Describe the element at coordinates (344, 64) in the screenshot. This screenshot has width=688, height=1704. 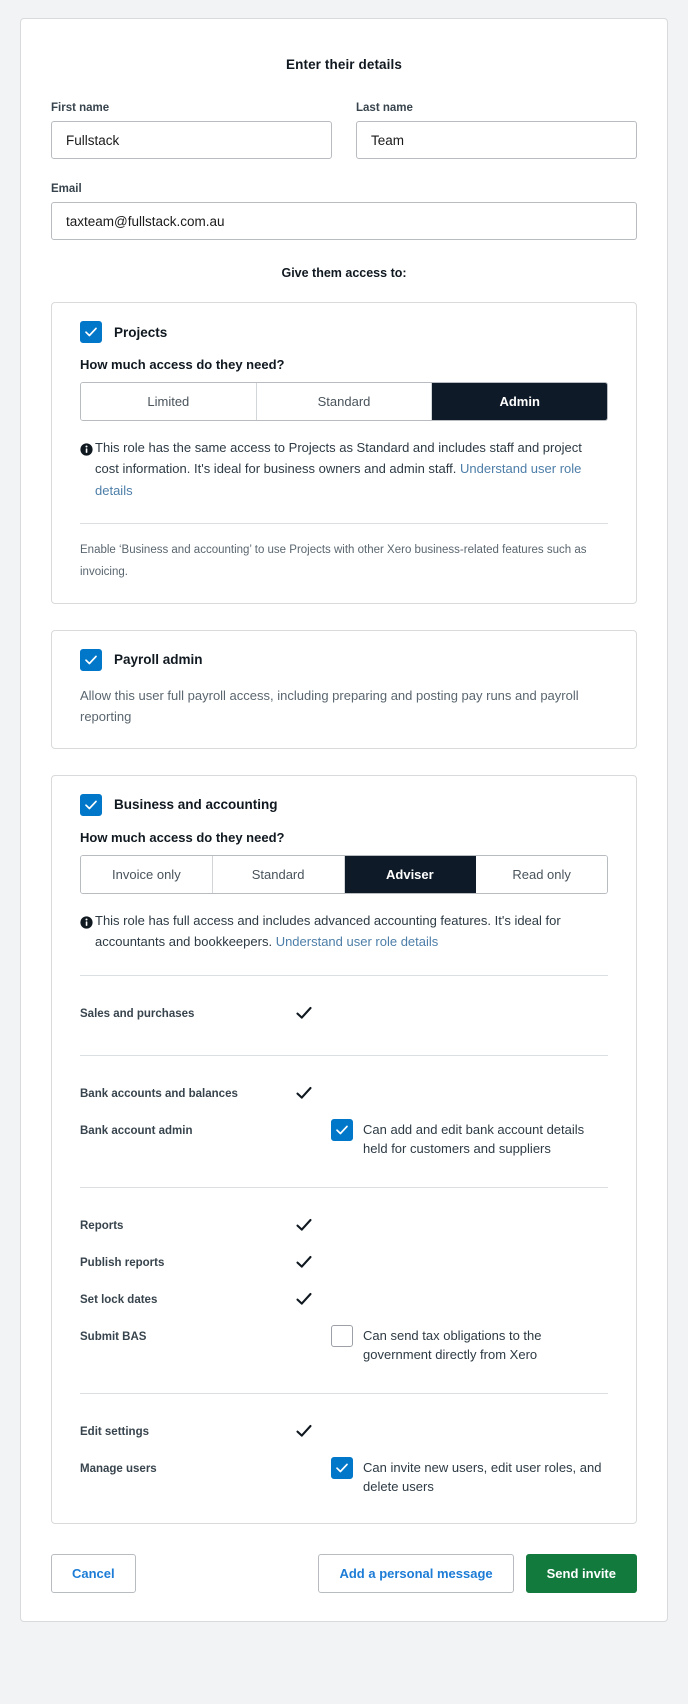
I see `page-title: Enter their details` at that location.